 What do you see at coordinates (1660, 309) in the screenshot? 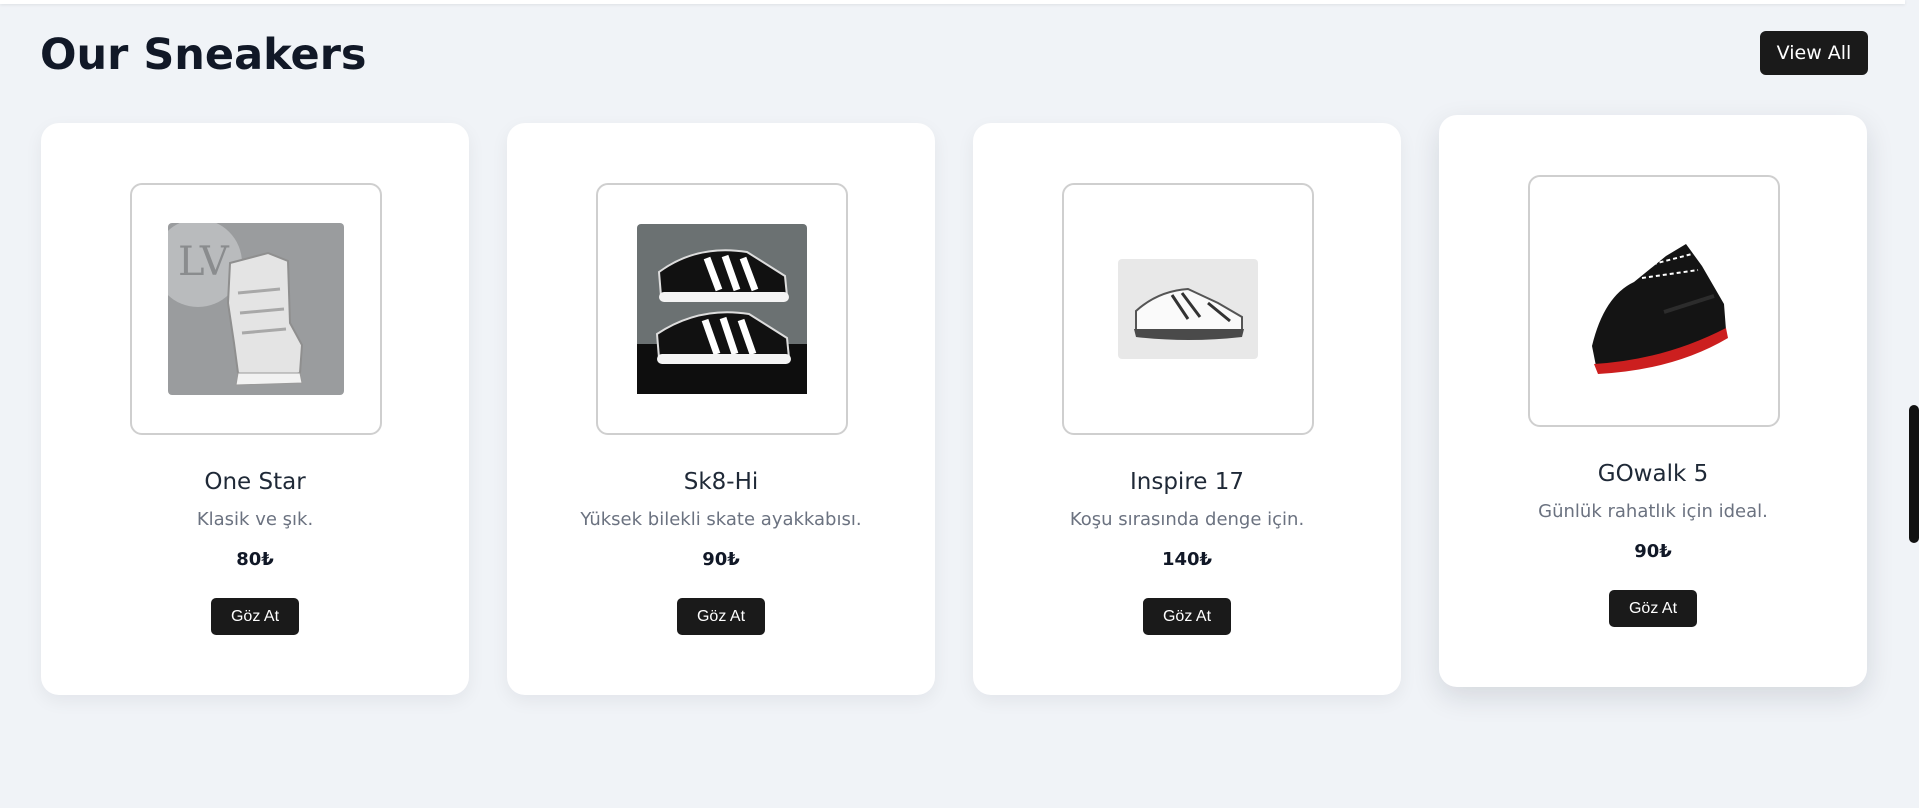
I see `black-red-sneaker-image` at bounding box center [1660, 309].